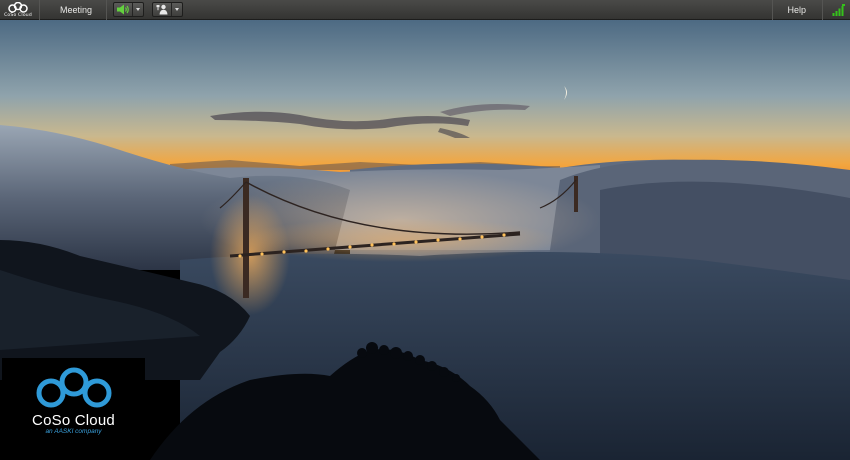  I want to click on signal-strength-icon, so click(838, 10).